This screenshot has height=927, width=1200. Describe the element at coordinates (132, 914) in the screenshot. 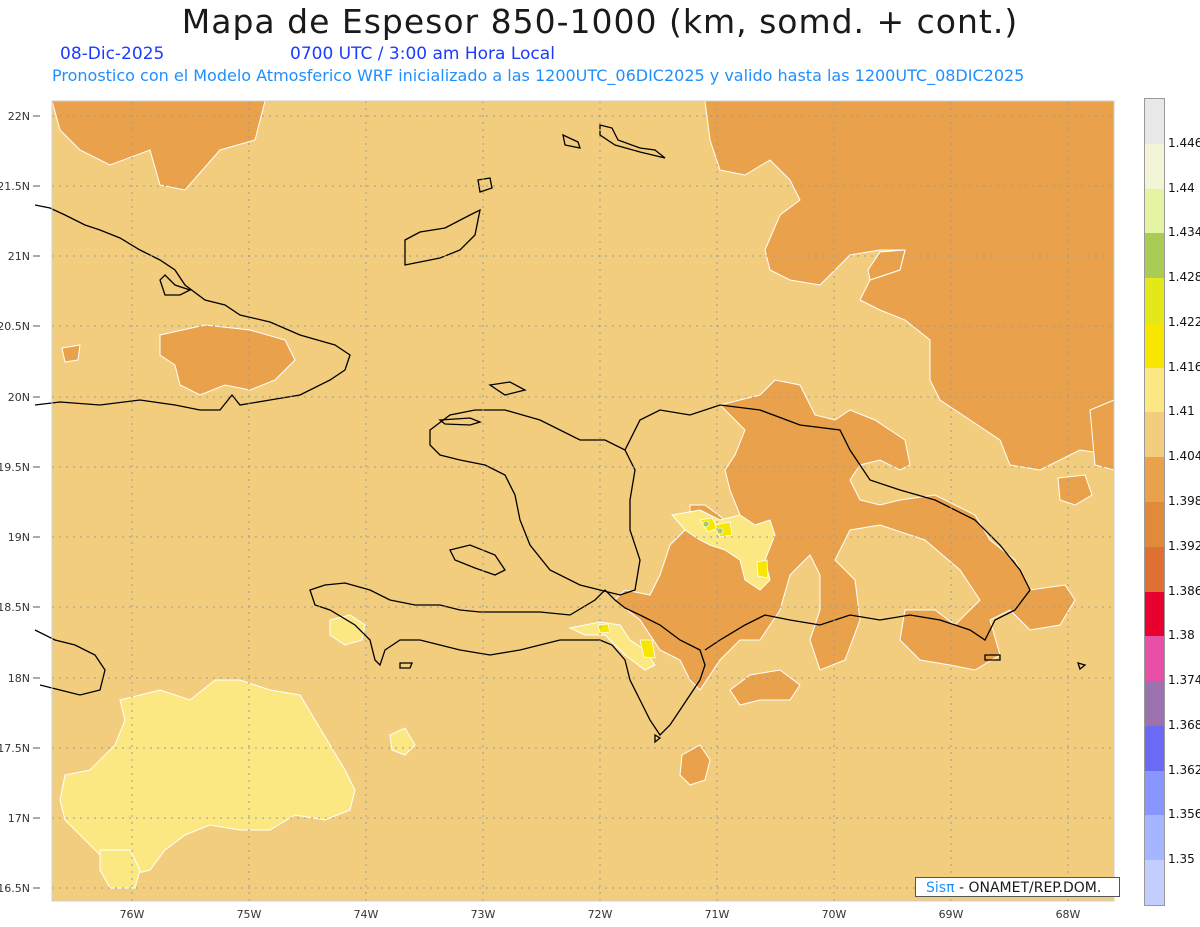

I see `lon-label: 76W` at that location.